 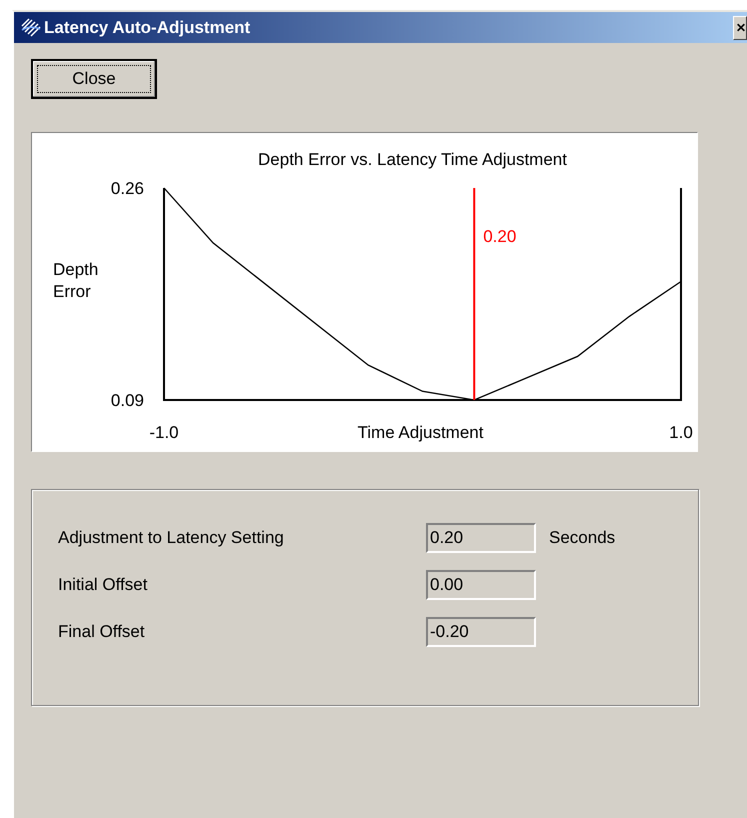 I want to click on close-icon, so click(x=741, y=27).